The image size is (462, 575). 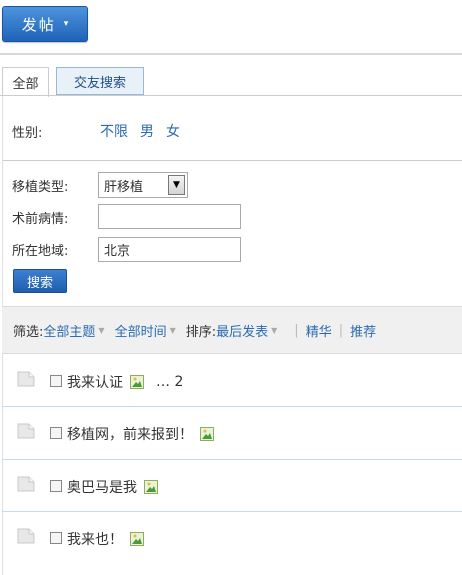 I want to click on thread-title-group: 我来也！, so click(x=105, y=539).